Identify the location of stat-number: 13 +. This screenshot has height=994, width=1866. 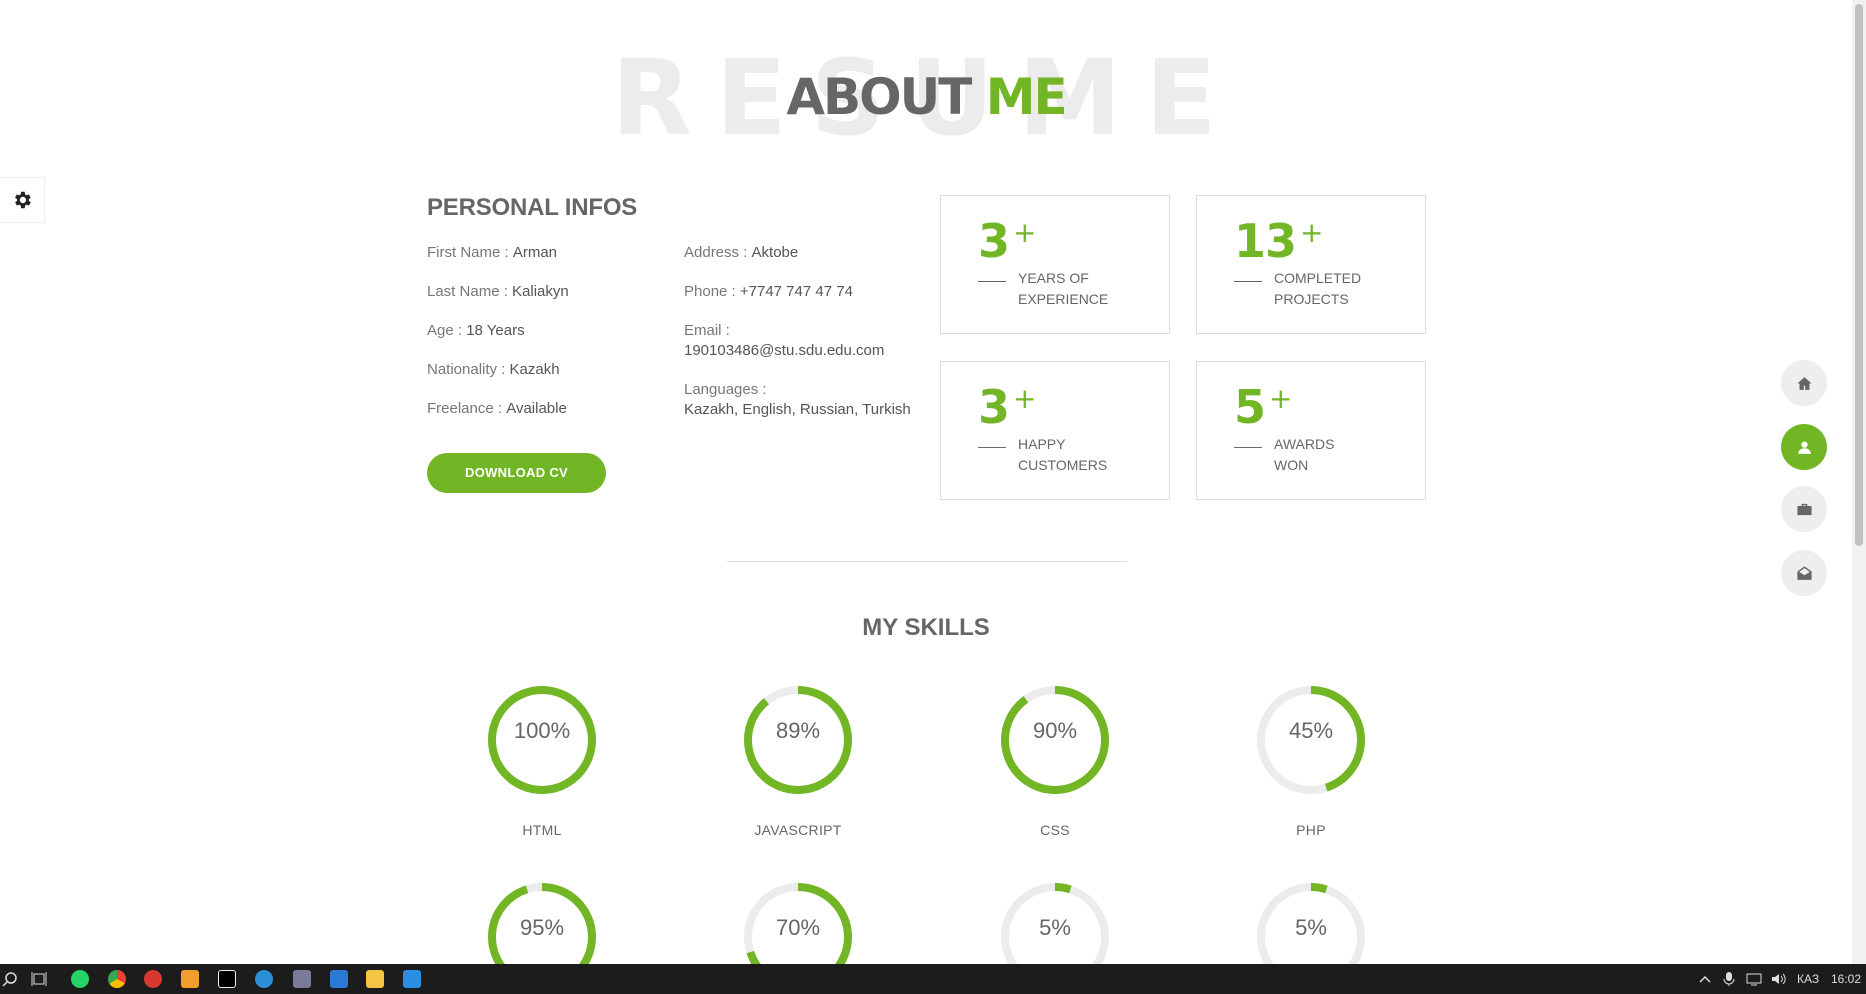
(1279, 241).